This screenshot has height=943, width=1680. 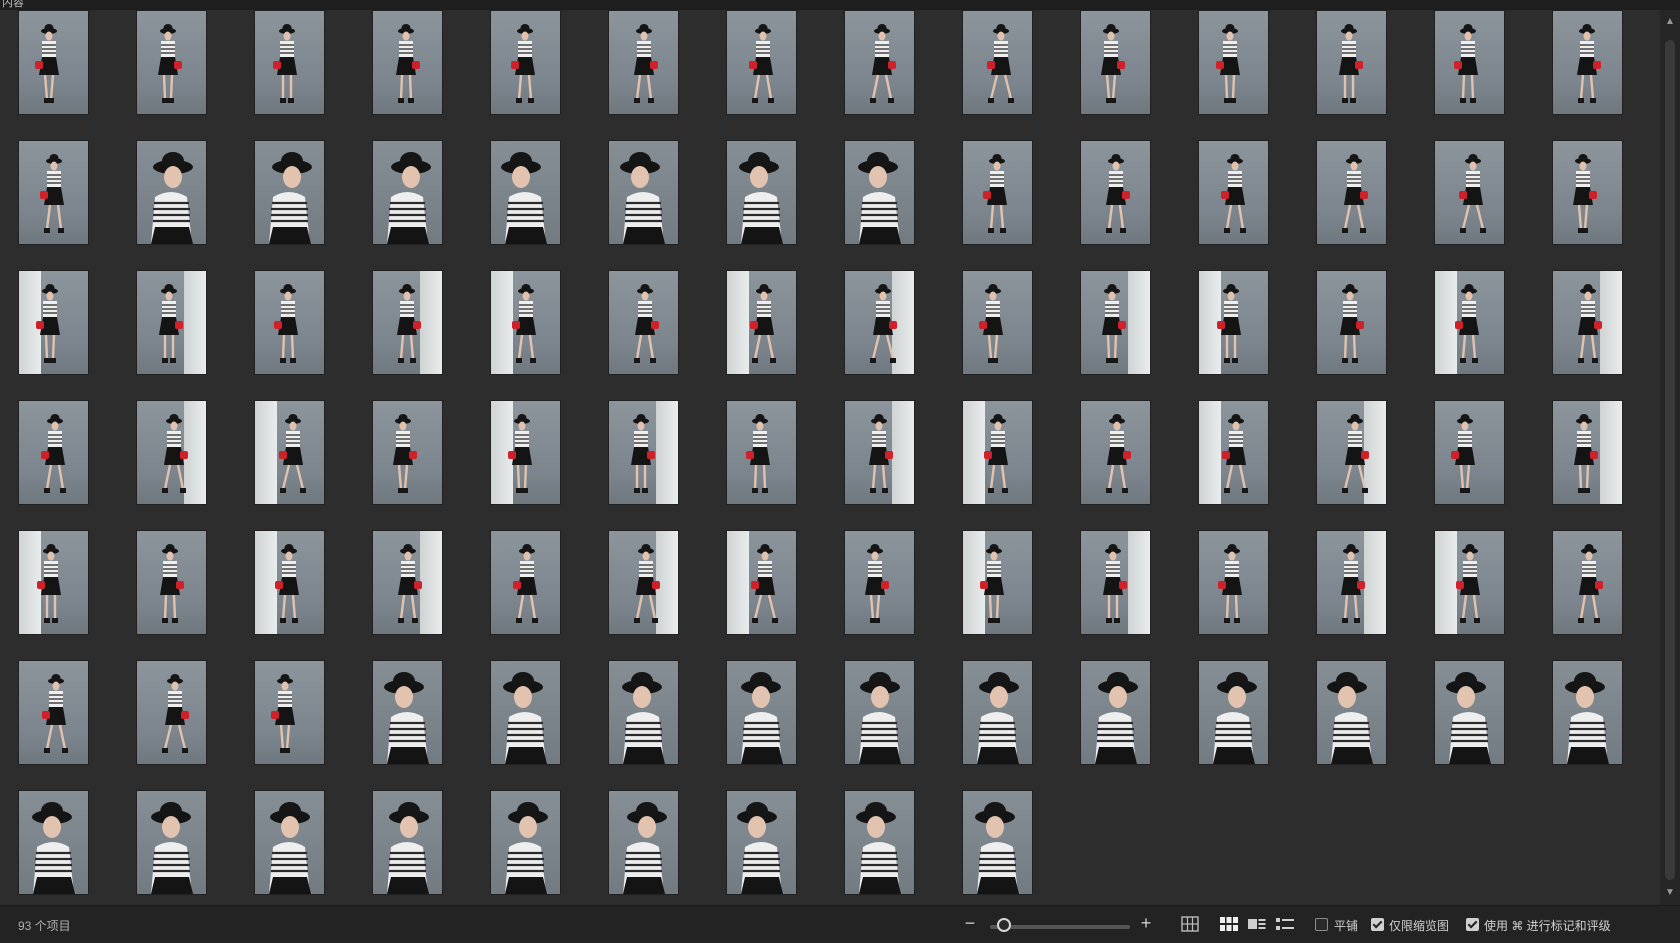 I want to click on use-cmd-rating-checkbox, so click(x=1472, y=924).